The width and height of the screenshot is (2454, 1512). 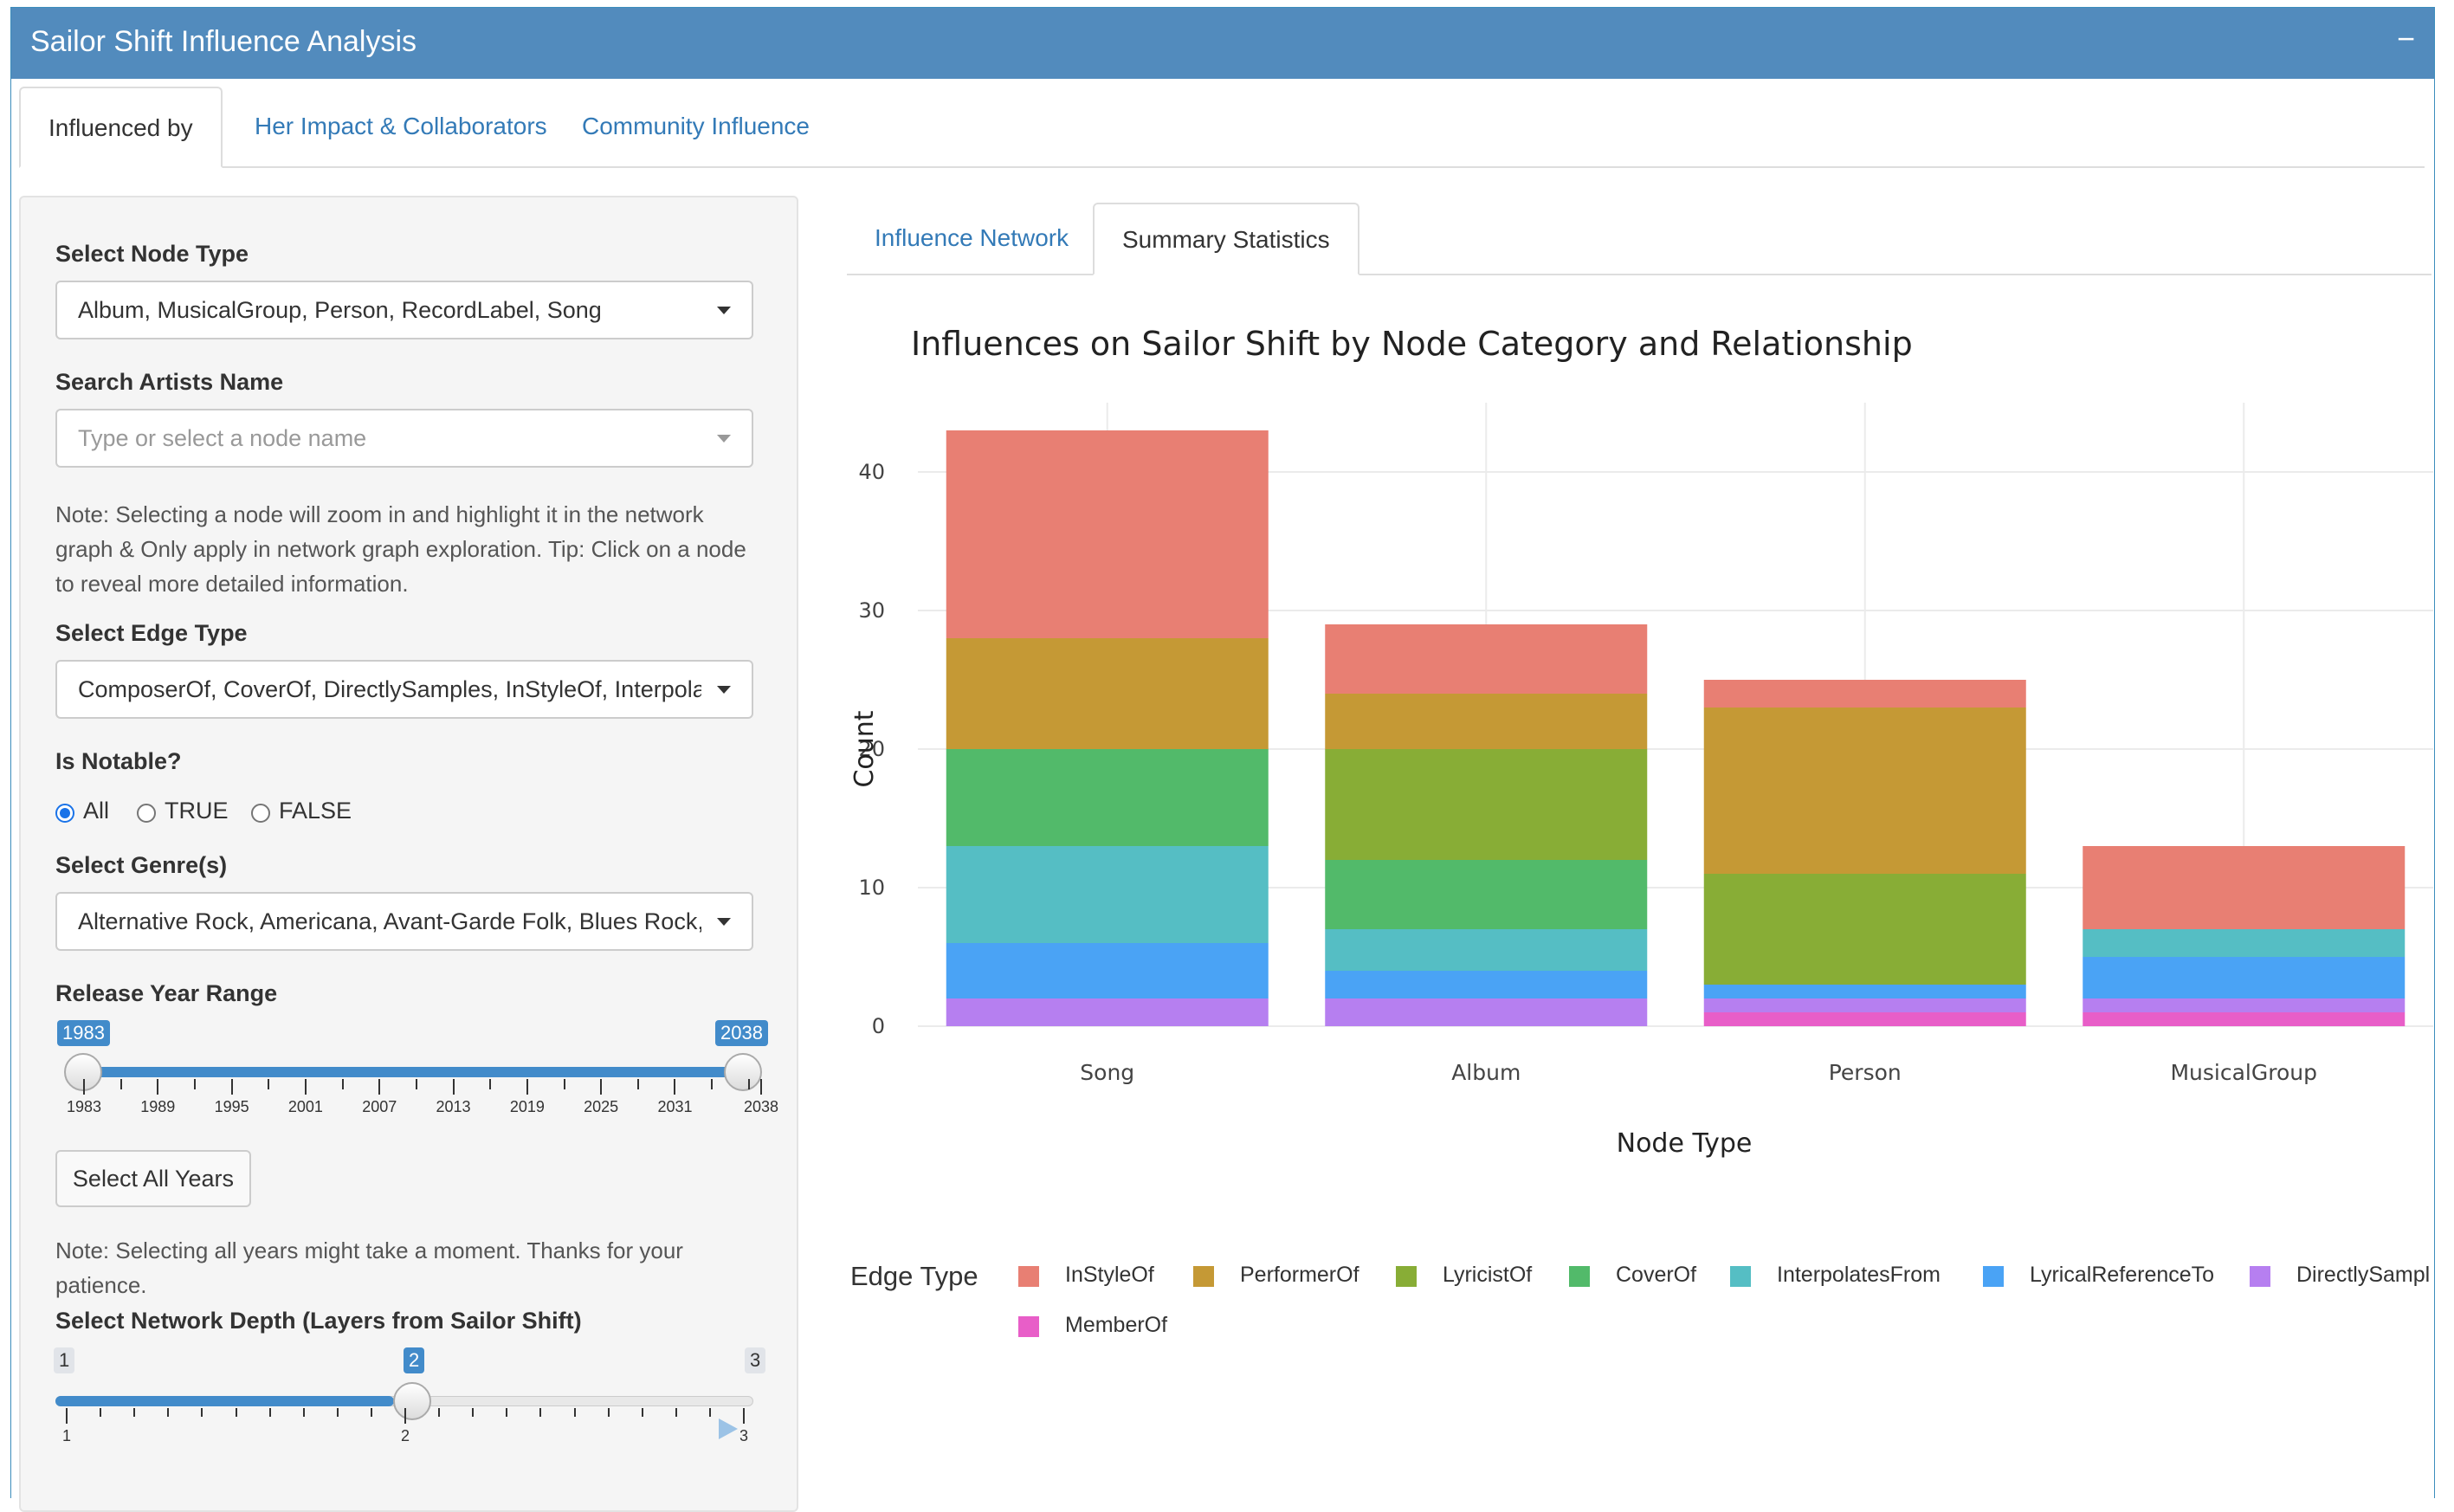 What do you see at coordinates (96, 811) in the screenshot?
I see `radio-all-label: All` at bounding box center [96, 811].